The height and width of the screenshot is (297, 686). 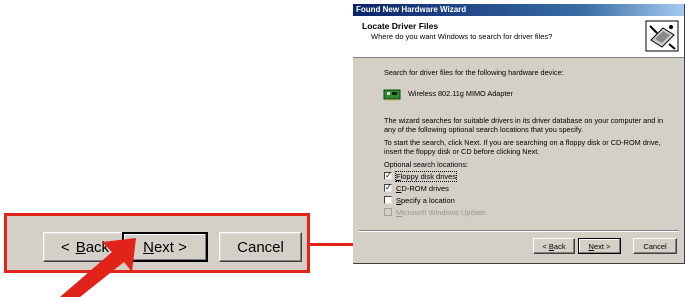 What do you see at coordinates (426, 164) in the screenshot?
I see `options-label: Optional search locations:` at bounding box center [426, 164].